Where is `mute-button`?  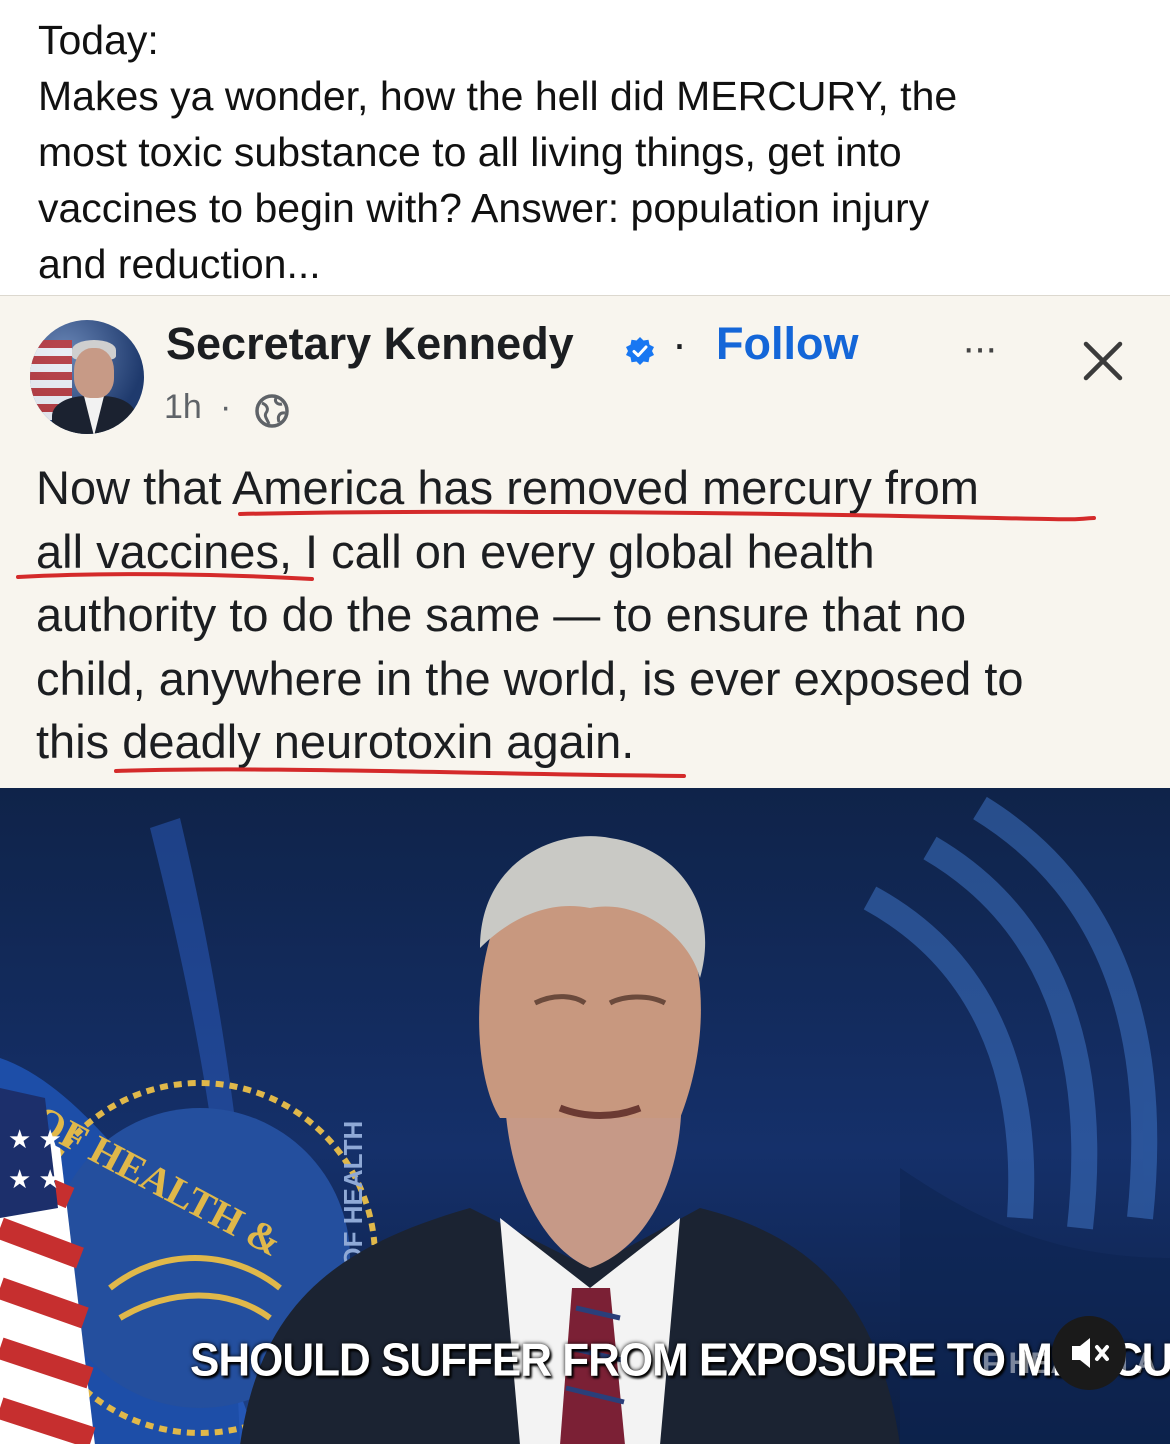 mute-button is located at coordinates (1089, 1353).